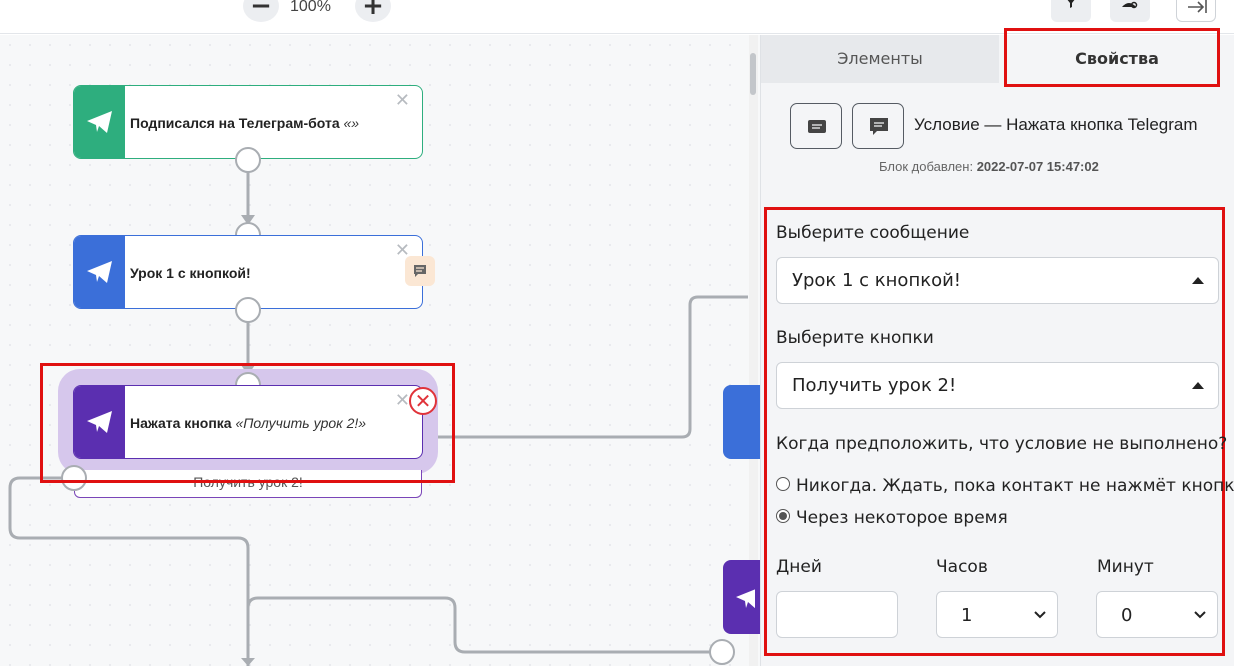 The width and height of the screenshot is (1234, 666). I want to click on minutes-label: Минут, so click(1125, 567).